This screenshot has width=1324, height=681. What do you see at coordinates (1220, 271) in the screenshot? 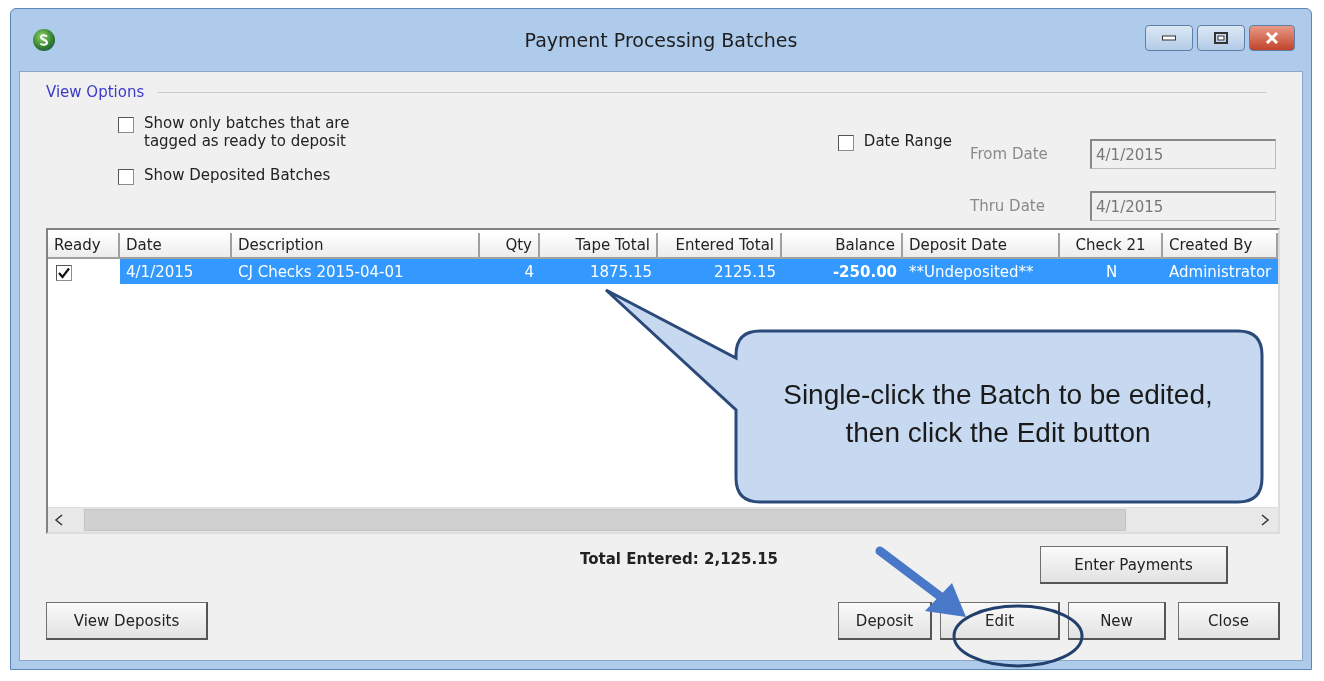
I see `table-cell: Administrator` at bounding box center [1220, 271].